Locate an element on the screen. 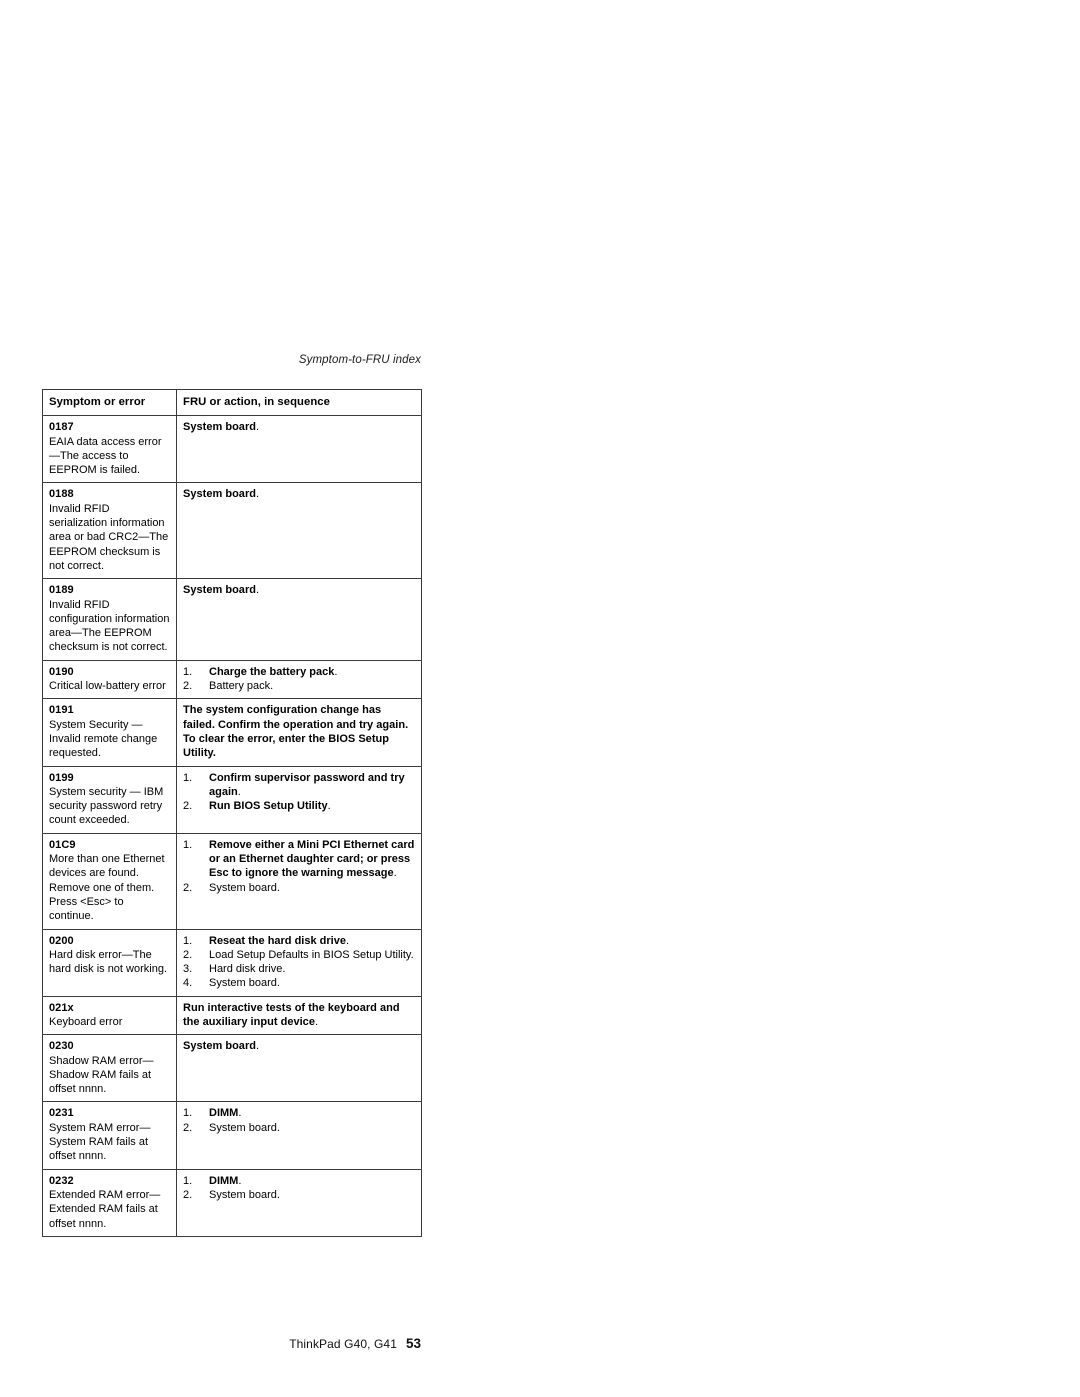 The image size is (1080, 1397). page-footer: ThinkPad G40, G41 53 is located at coordinates (231, 1344).